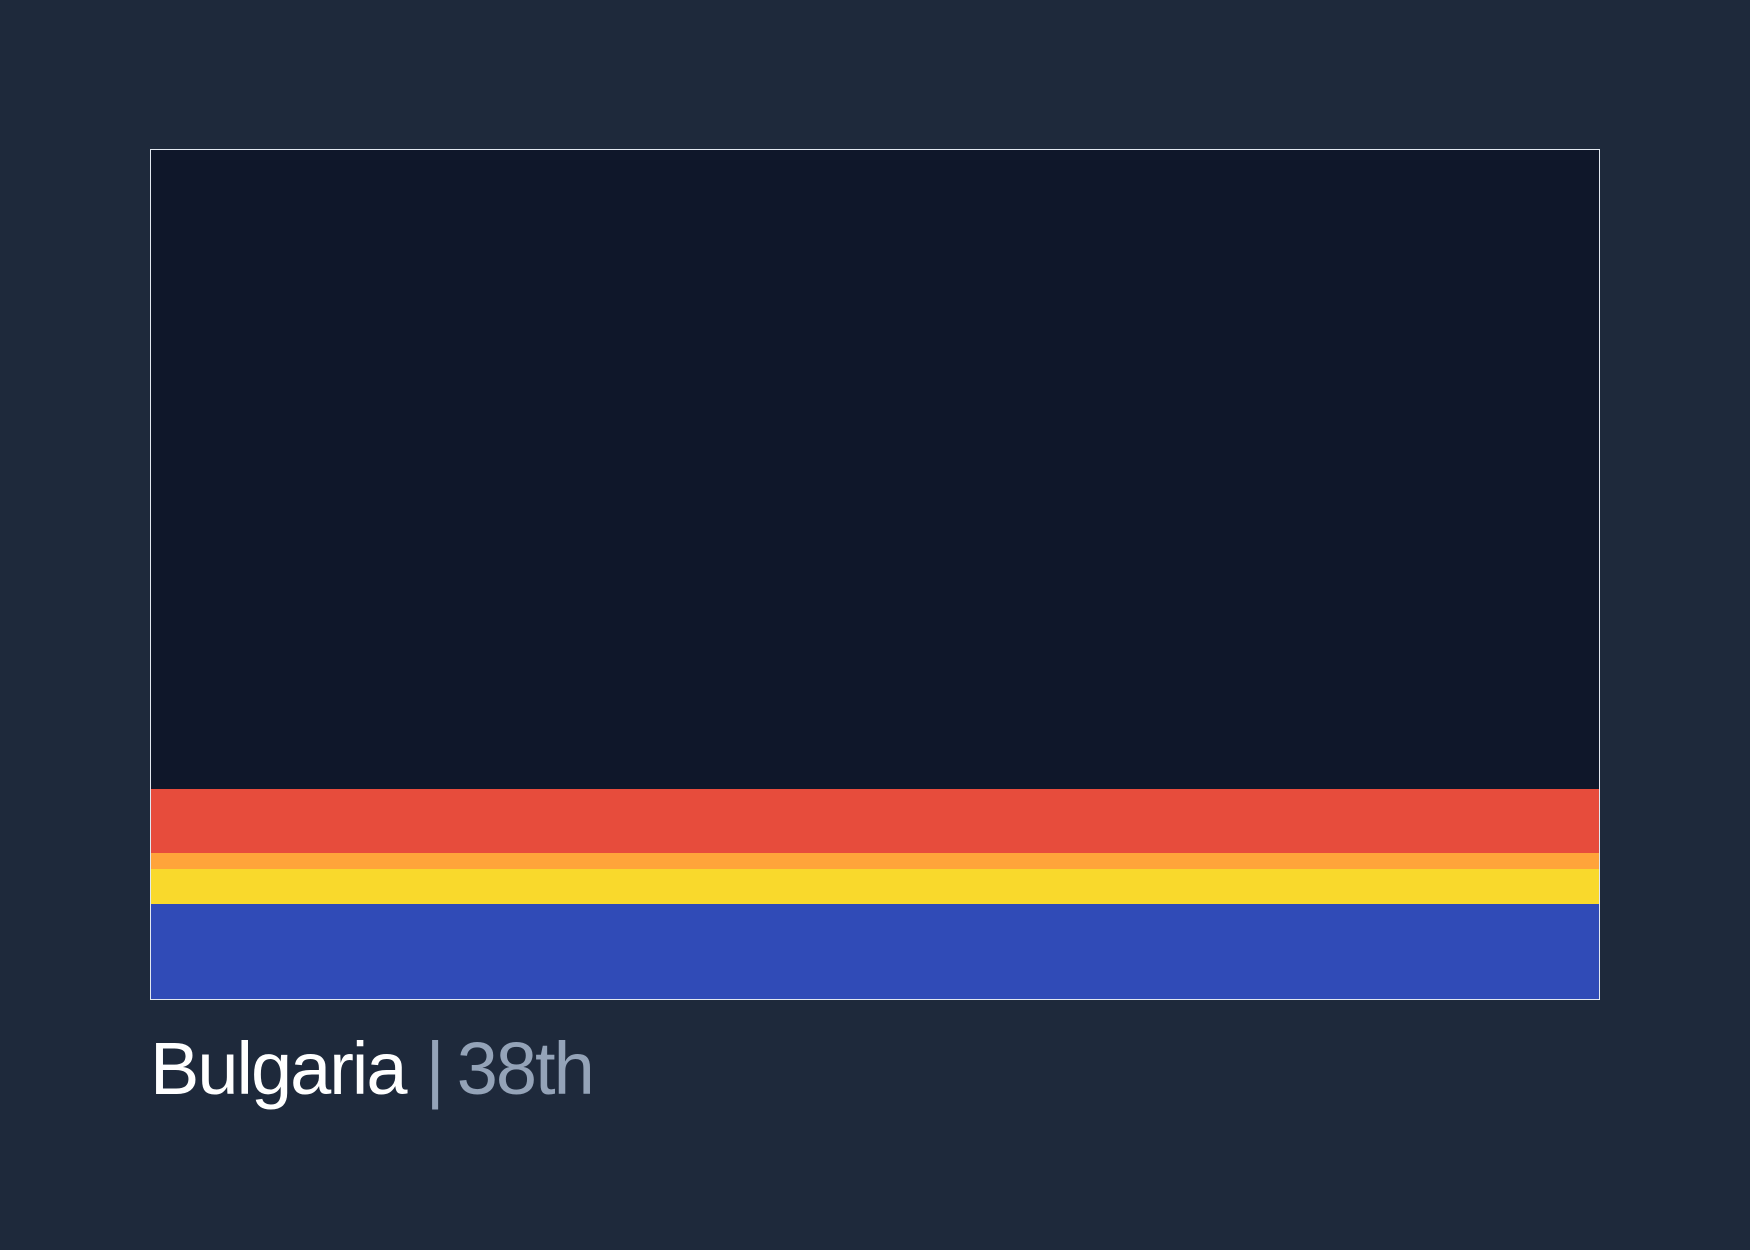  What do you see at coordinates (875, 821) in the screenshot?
I see `red-band` at bounding box center [875, 821].